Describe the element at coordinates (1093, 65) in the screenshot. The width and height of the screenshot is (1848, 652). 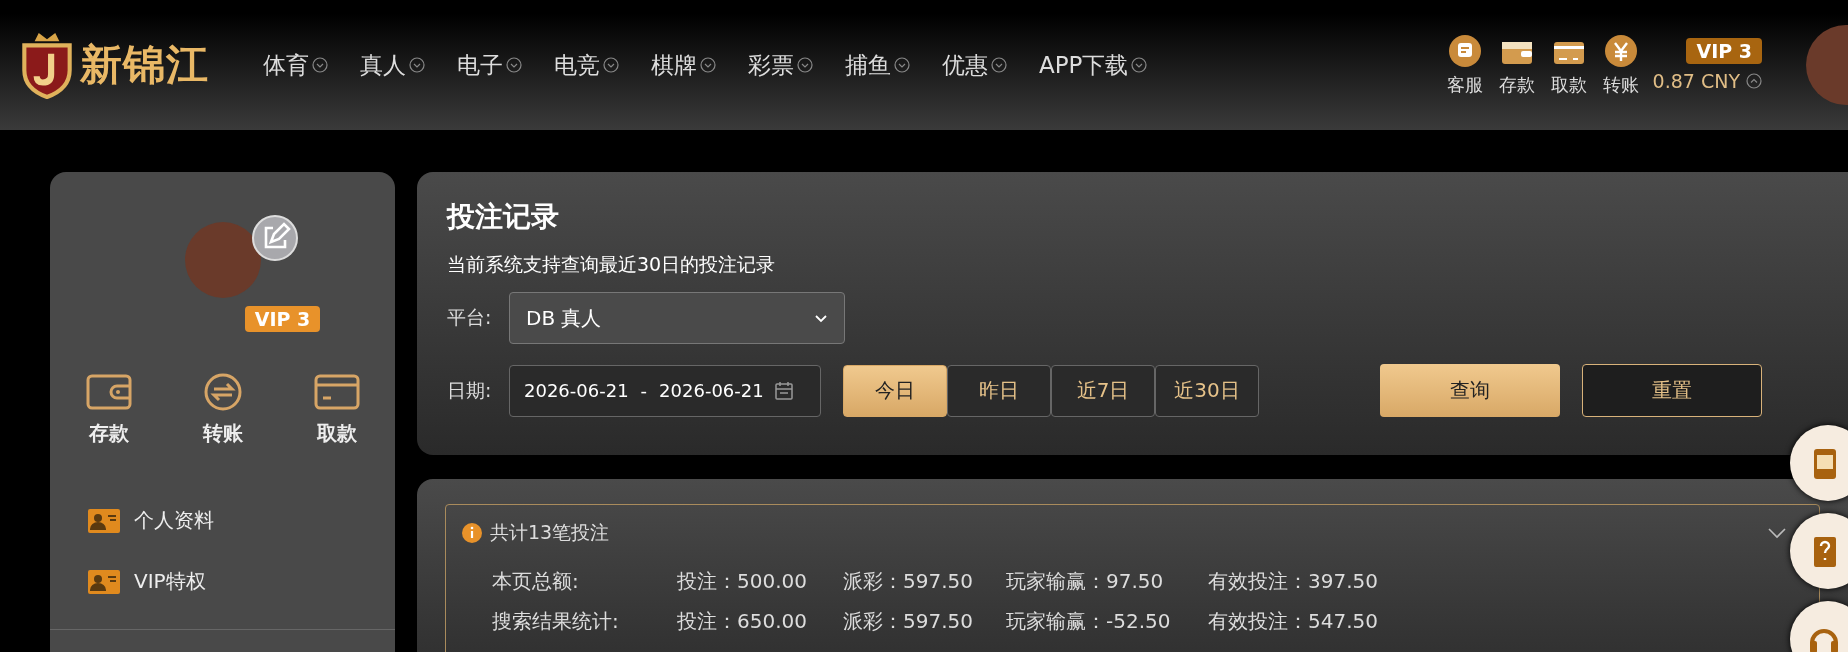
I see `nav-menu-item: APP下载` at that location.